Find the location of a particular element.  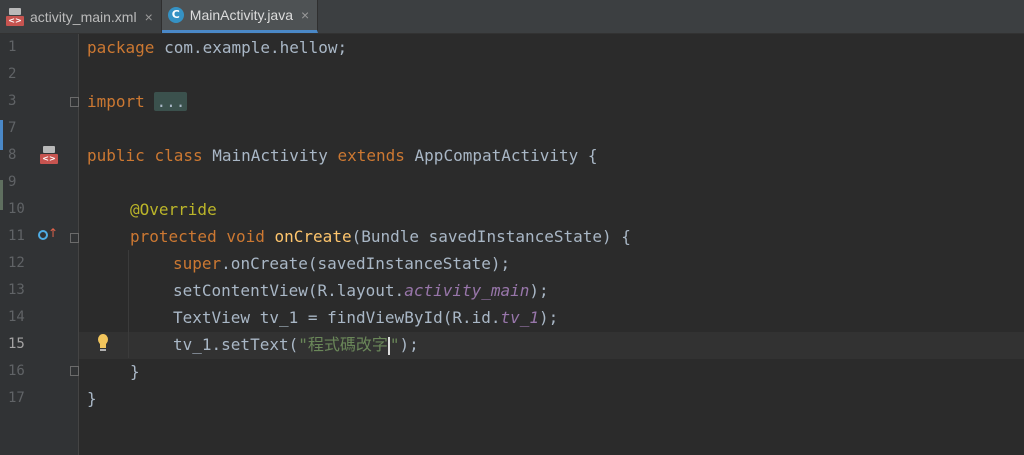

related-xml-layout-icon: <> is located at coordinates (49, 155).